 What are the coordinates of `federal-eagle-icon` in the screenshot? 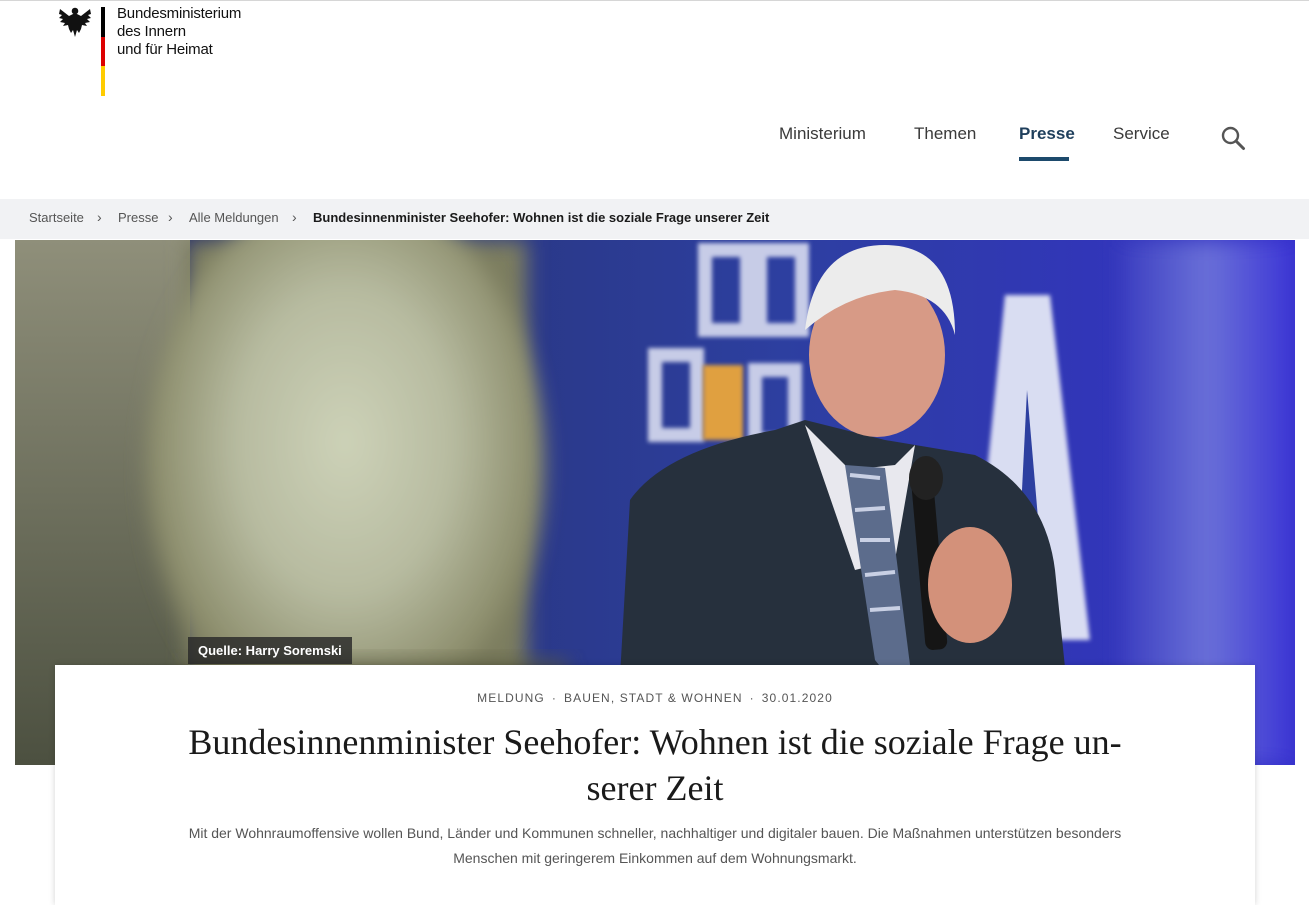 It's located at (75, 22).